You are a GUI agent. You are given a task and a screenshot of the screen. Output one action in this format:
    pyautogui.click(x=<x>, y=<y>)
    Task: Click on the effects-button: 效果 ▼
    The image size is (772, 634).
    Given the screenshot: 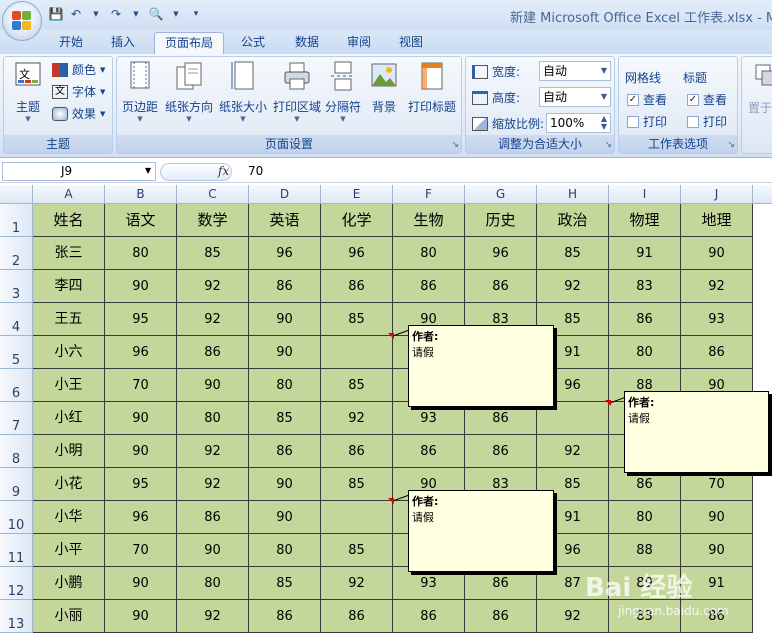 What is the action you would take?
    pyautogui.click(x=78, y=113)
    